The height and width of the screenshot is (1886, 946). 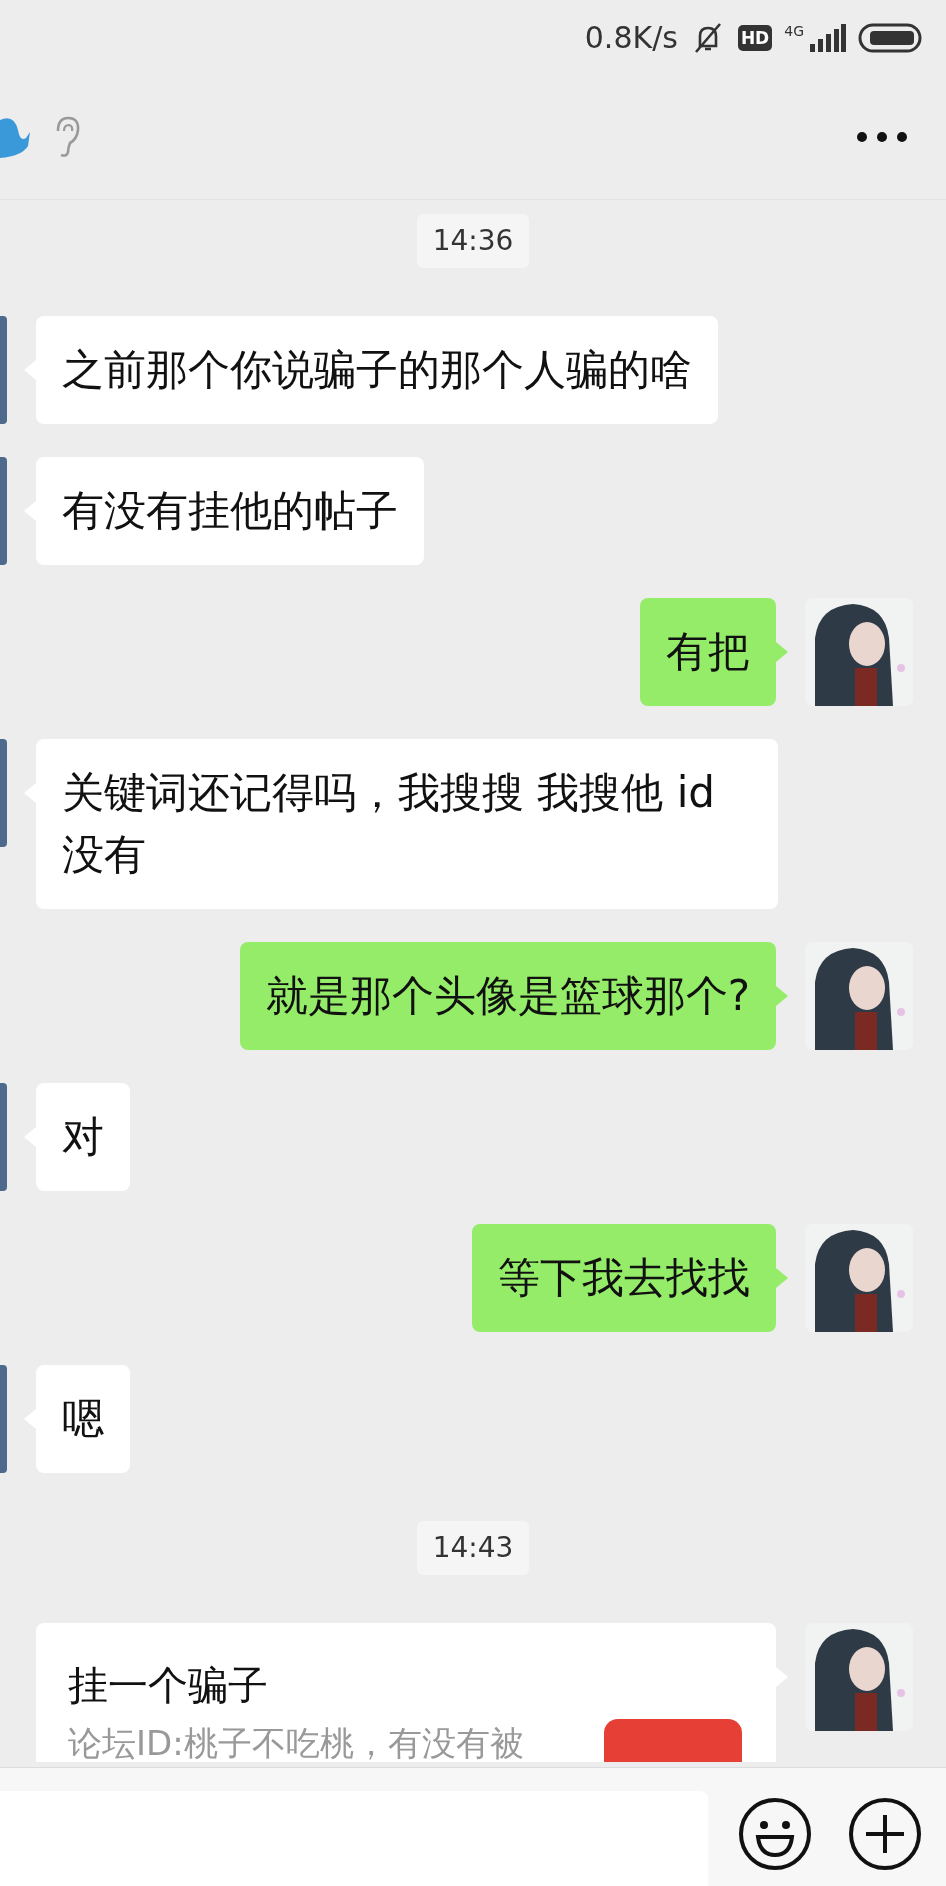 What do you see at coordinates (377, 370) in the screenshot?
I see `message-bubble: 之前那个你说骗子的那个人骗的啥` at bounding box center [377, 370].